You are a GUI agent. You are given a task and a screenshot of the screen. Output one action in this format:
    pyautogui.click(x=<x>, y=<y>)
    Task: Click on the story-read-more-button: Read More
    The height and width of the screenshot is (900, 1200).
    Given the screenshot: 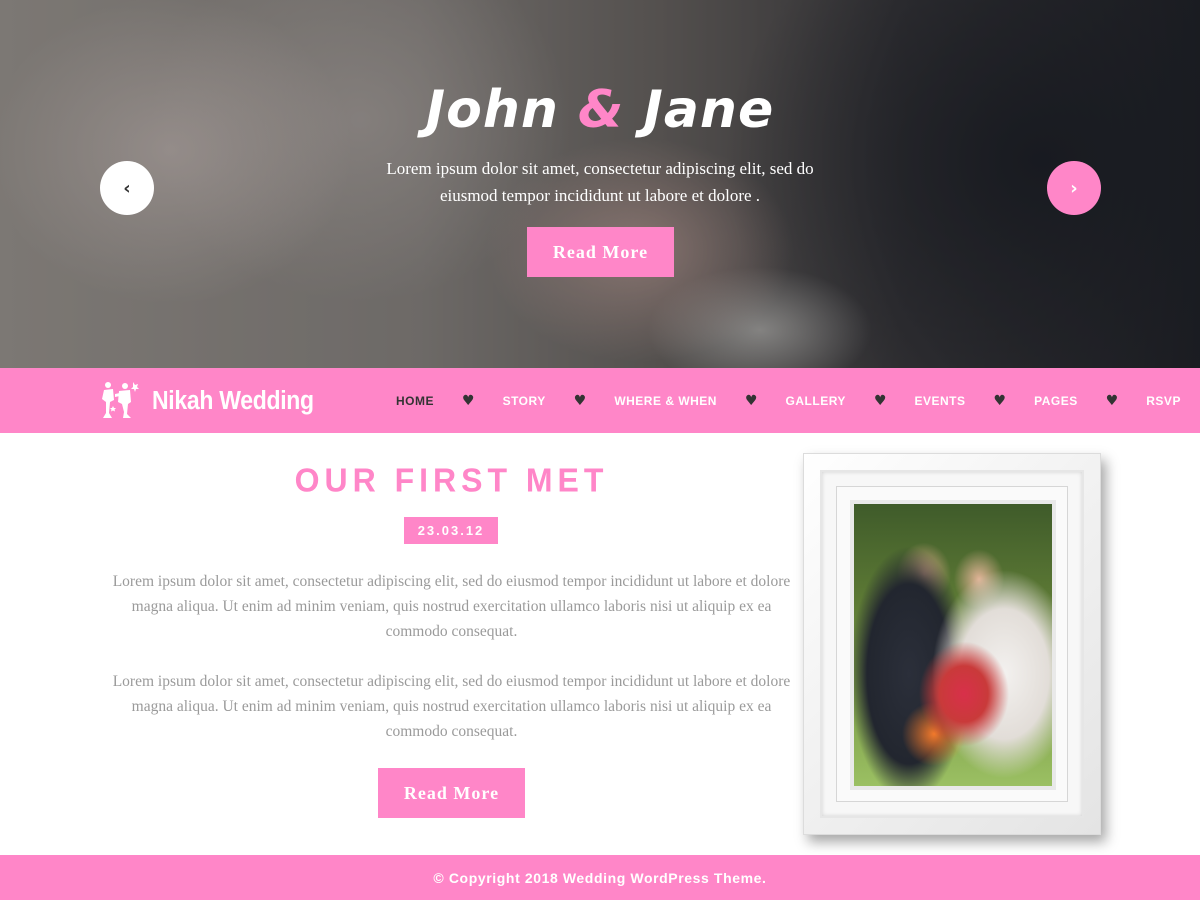 What is the action you would take?
    pyautogui.click(x=451, y=793)
    